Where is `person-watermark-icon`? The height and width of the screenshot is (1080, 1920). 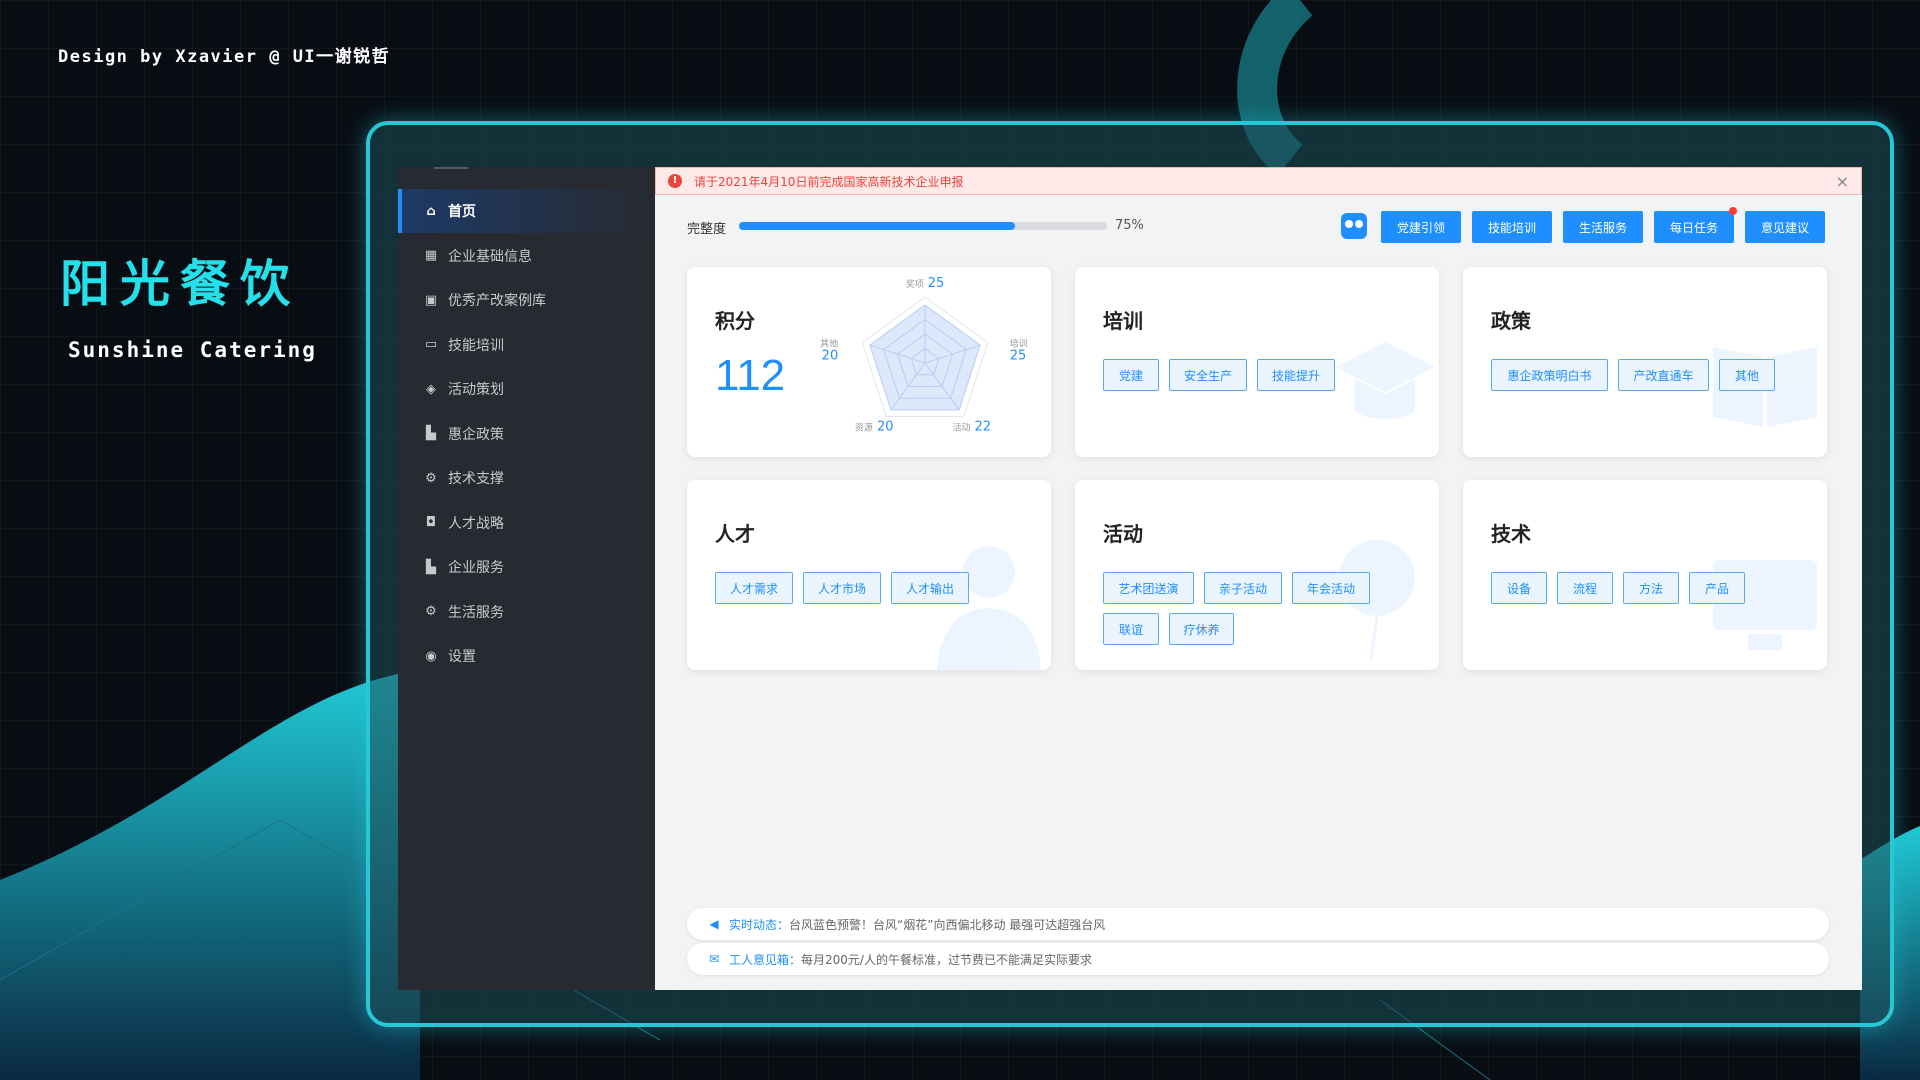 person-watermark-icon is located at coordinates (989, 608).